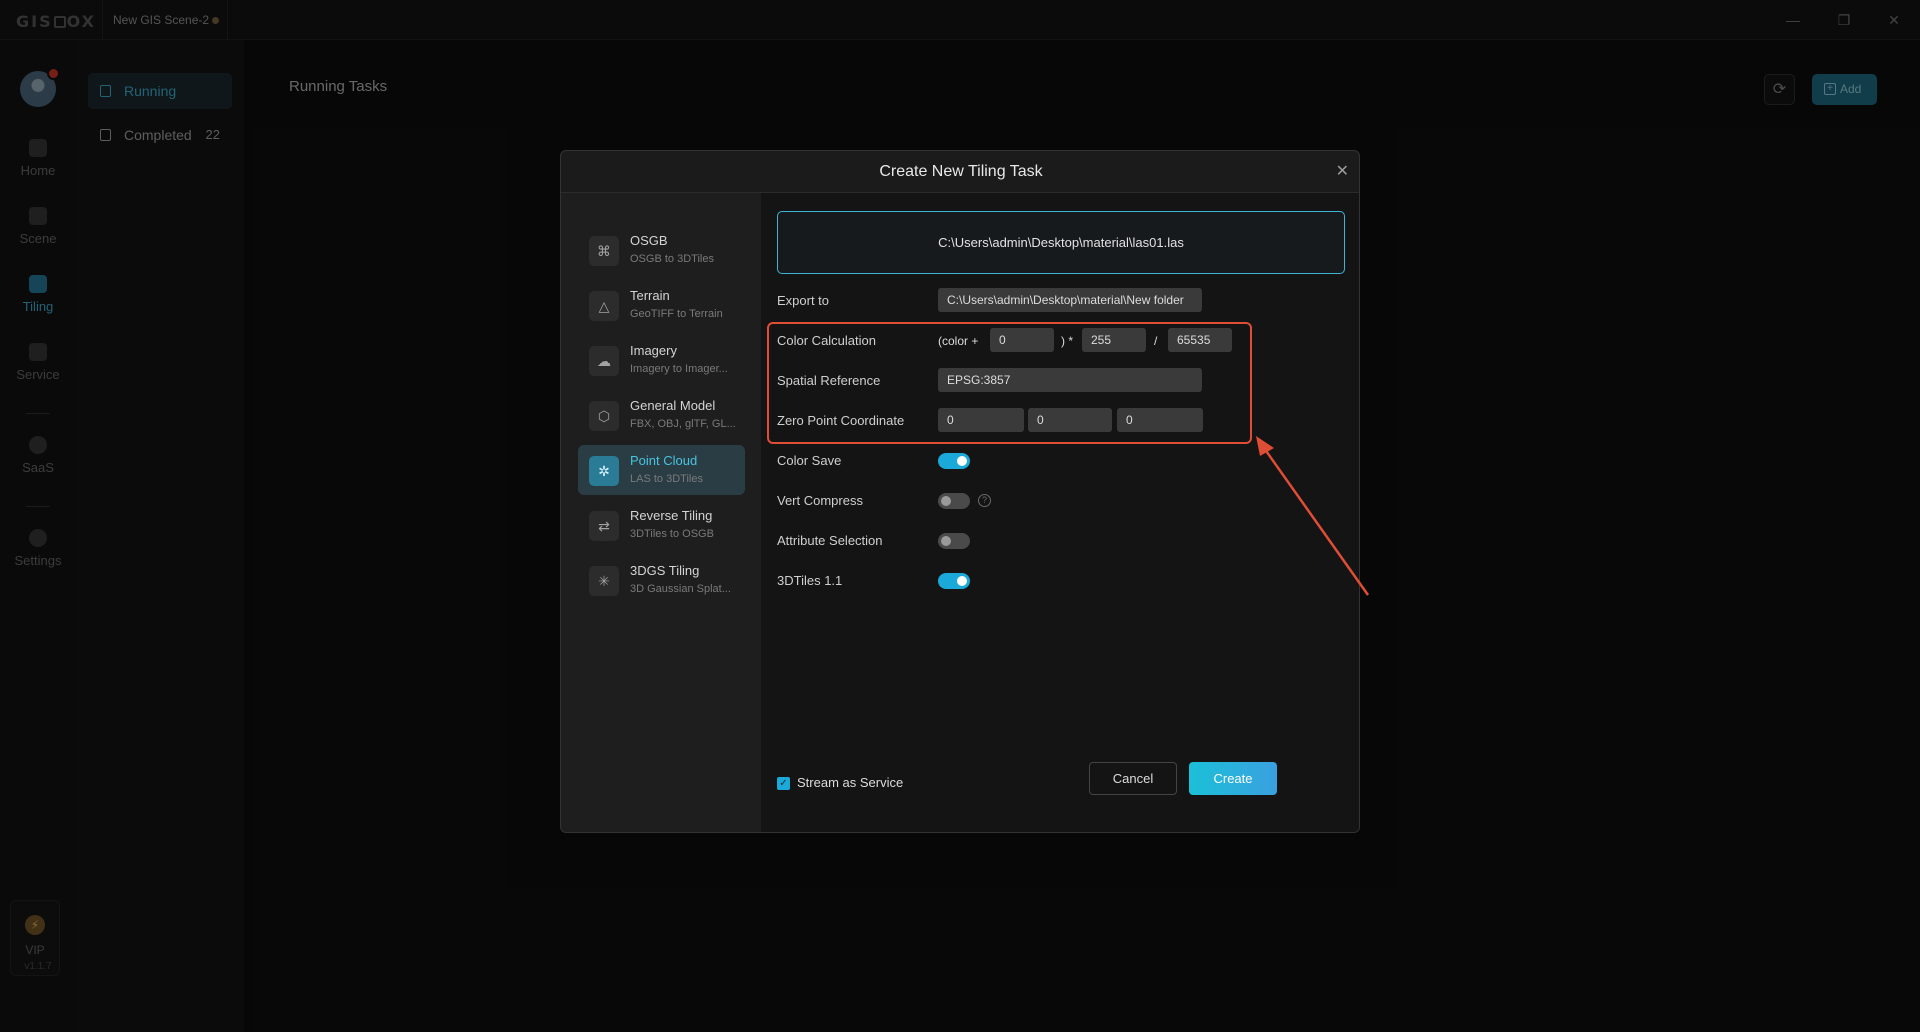 The image size is (1920, 1032). Describe the element at coordinates (676, 314) in the screenshot. I see `tool-desc: GeoTIFF to Terrain` at that location.